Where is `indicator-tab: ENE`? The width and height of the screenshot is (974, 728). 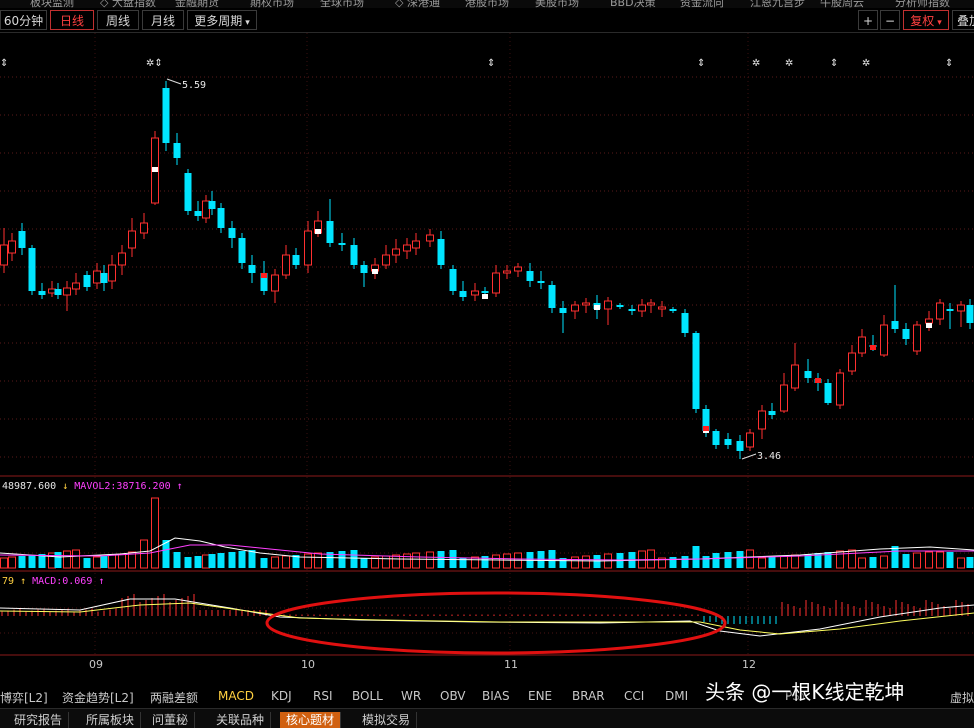 indicator-tab: ENE is located at coordinates (540, 696).